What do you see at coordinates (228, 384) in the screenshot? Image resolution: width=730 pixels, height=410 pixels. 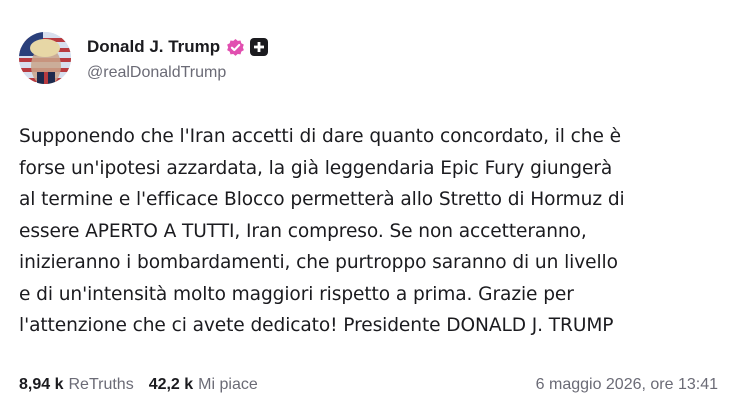 I see `likes-label: Mi piace` at bounding box center [228, 384].